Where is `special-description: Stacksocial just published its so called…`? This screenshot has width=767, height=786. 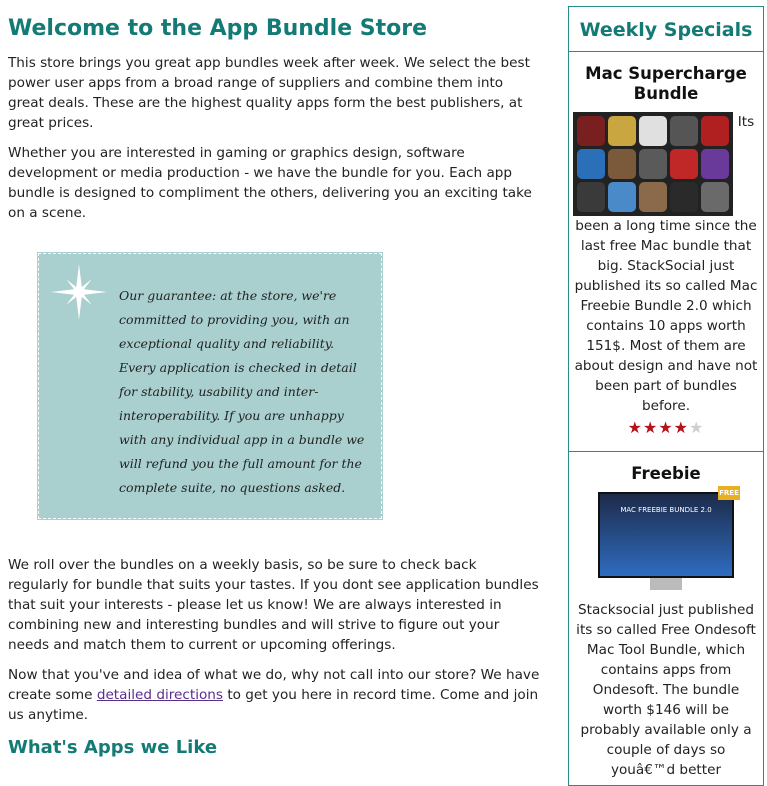
special-description: Stacksocial just published its so called… is located at coordinates (666, 690).